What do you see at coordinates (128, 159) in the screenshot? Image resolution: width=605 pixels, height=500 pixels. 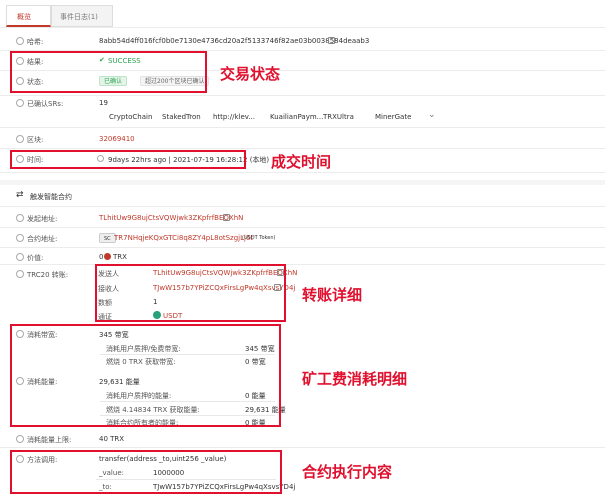 I see `annotation-box-time` at bounding box center [128, 159].